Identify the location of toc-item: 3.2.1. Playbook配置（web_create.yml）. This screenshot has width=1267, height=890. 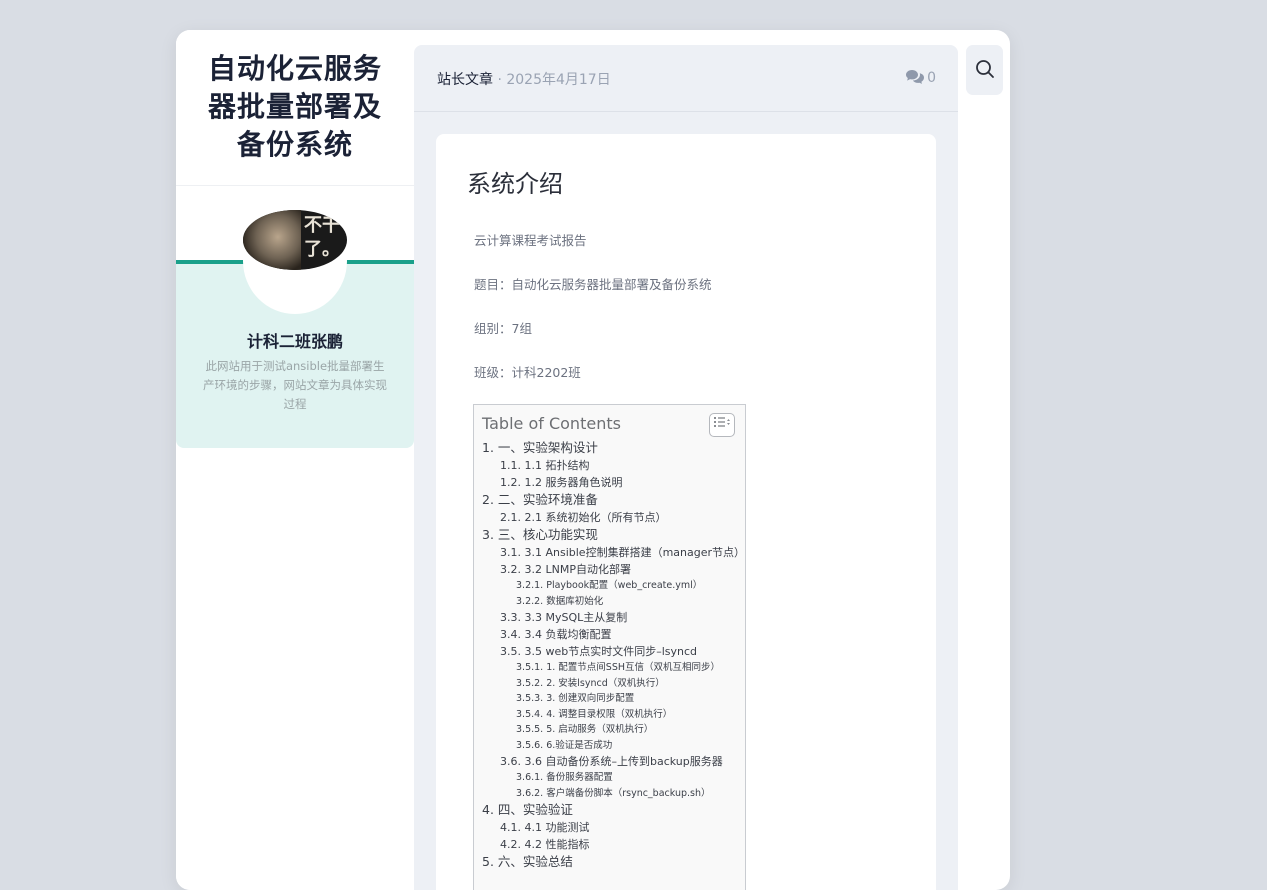
(613, 586).